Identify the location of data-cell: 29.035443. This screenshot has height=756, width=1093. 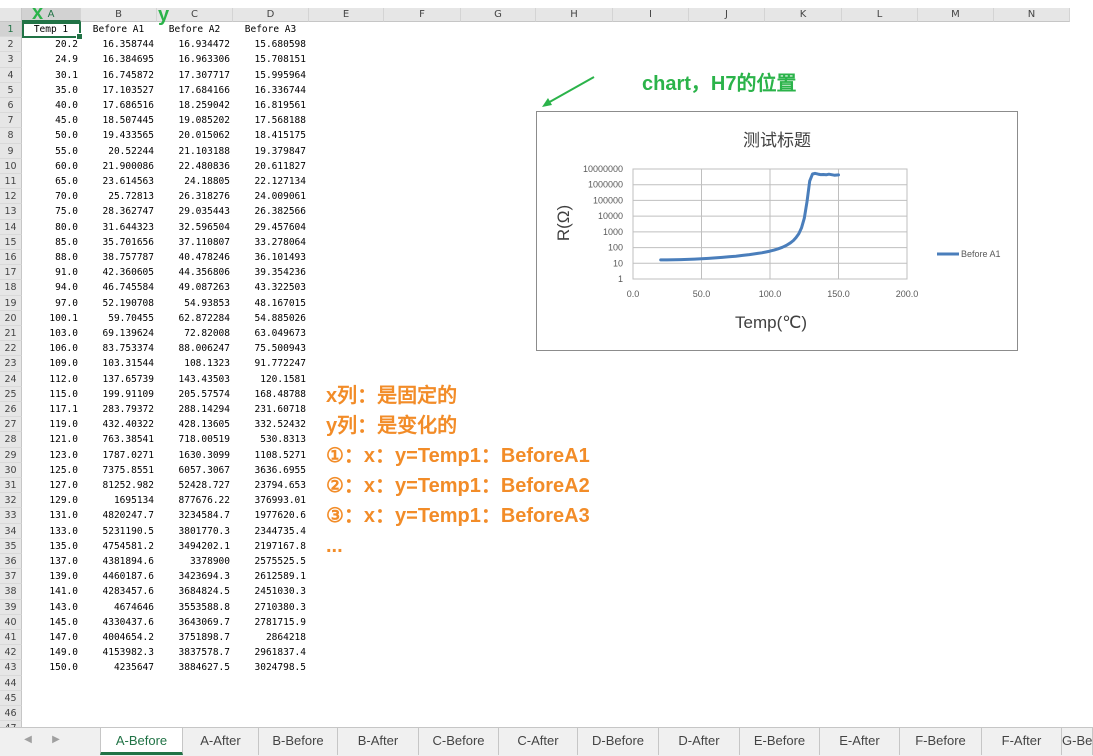
(194, 211).